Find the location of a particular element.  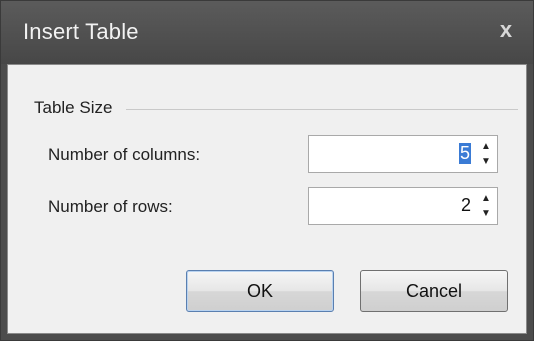

columns-label: Number of columns: is located at coordinates (124, 154).